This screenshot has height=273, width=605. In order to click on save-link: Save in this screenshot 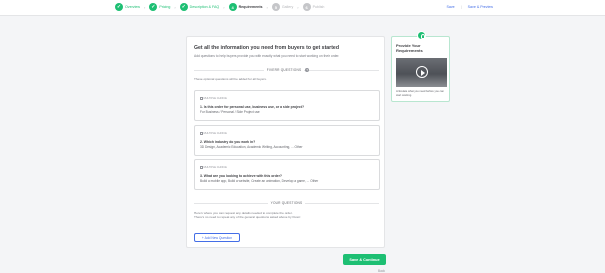, I will do `click(450, 7)`.